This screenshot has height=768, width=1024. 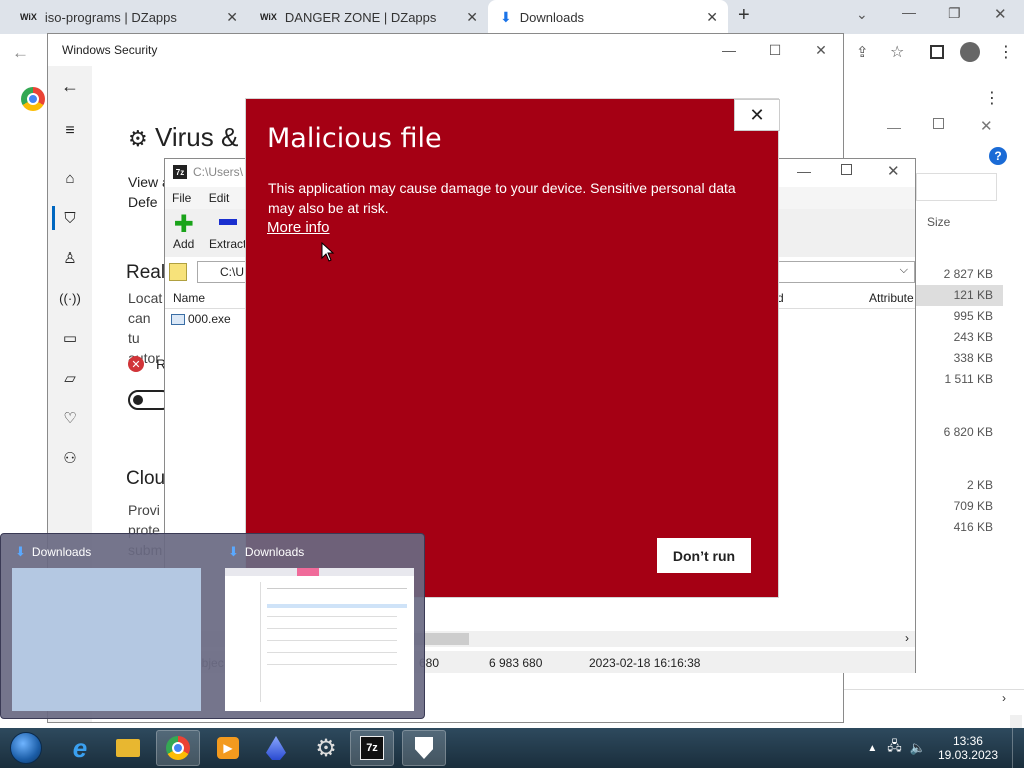 What do you see at coordinates (967, 755) in the screenshot?
I see `clock-date: 19.03.2023` at bounding box center [967, 755].